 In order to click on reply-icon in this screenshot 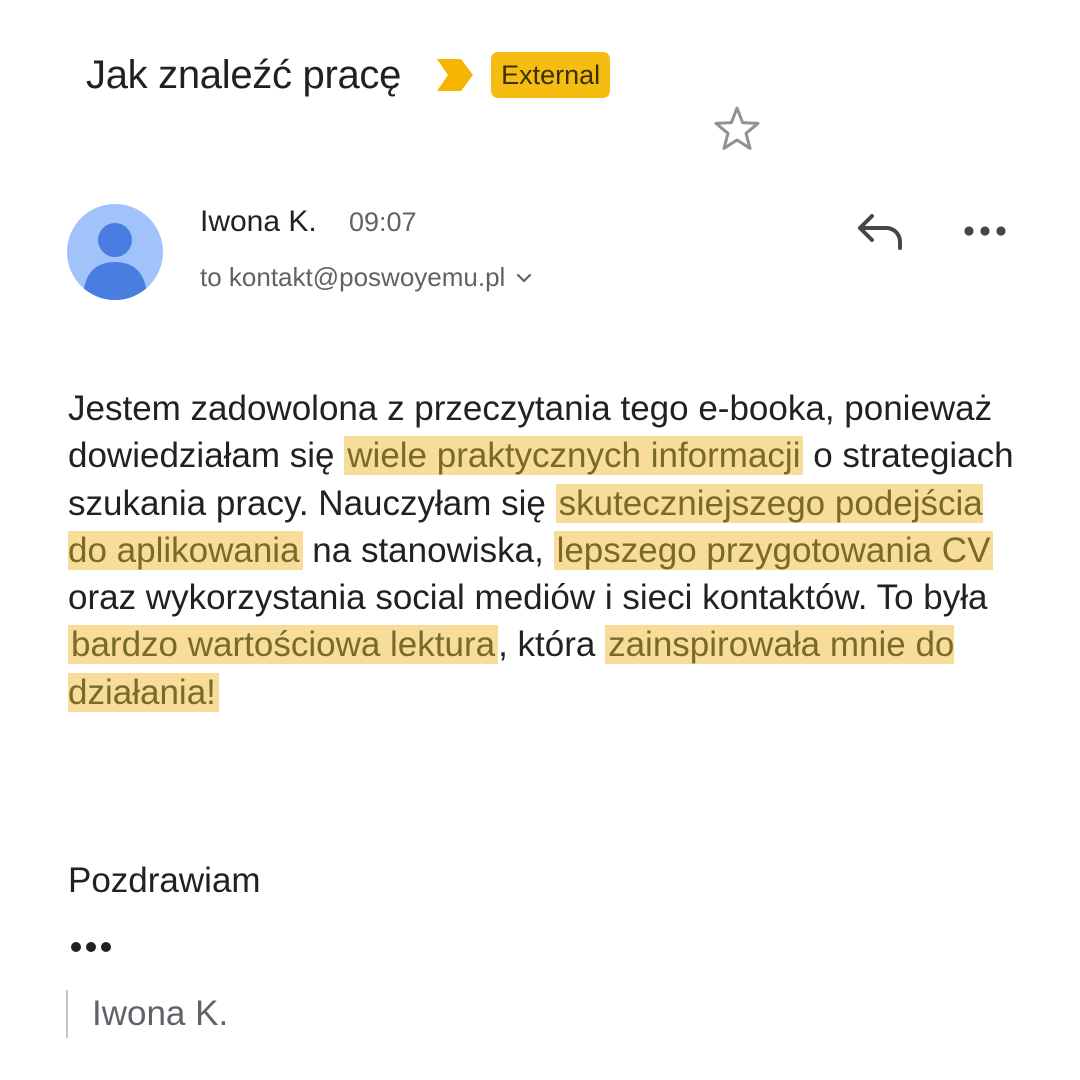, I will do `click(880, 233)`.